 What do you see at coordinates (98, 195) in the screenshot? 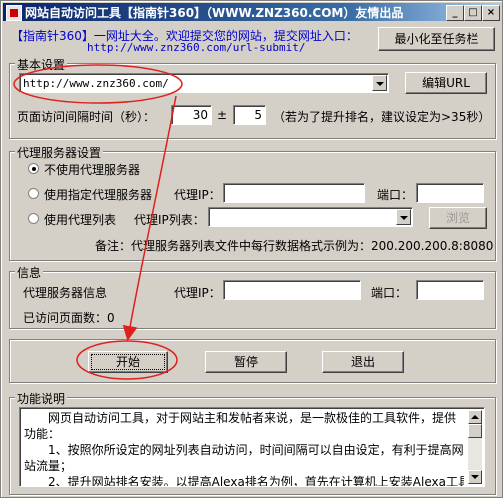
I see `specific-proxy-label: 使用指定代理服务器` at bounding box center [98, 195].